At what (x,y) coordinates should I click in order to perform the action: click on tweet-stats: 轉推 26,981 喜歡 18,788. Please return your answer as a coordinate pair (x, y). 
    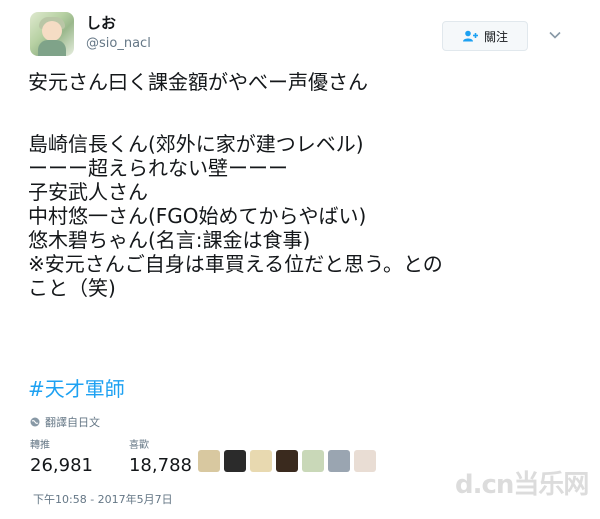
    Looking at the image, I should click on (111, 458).